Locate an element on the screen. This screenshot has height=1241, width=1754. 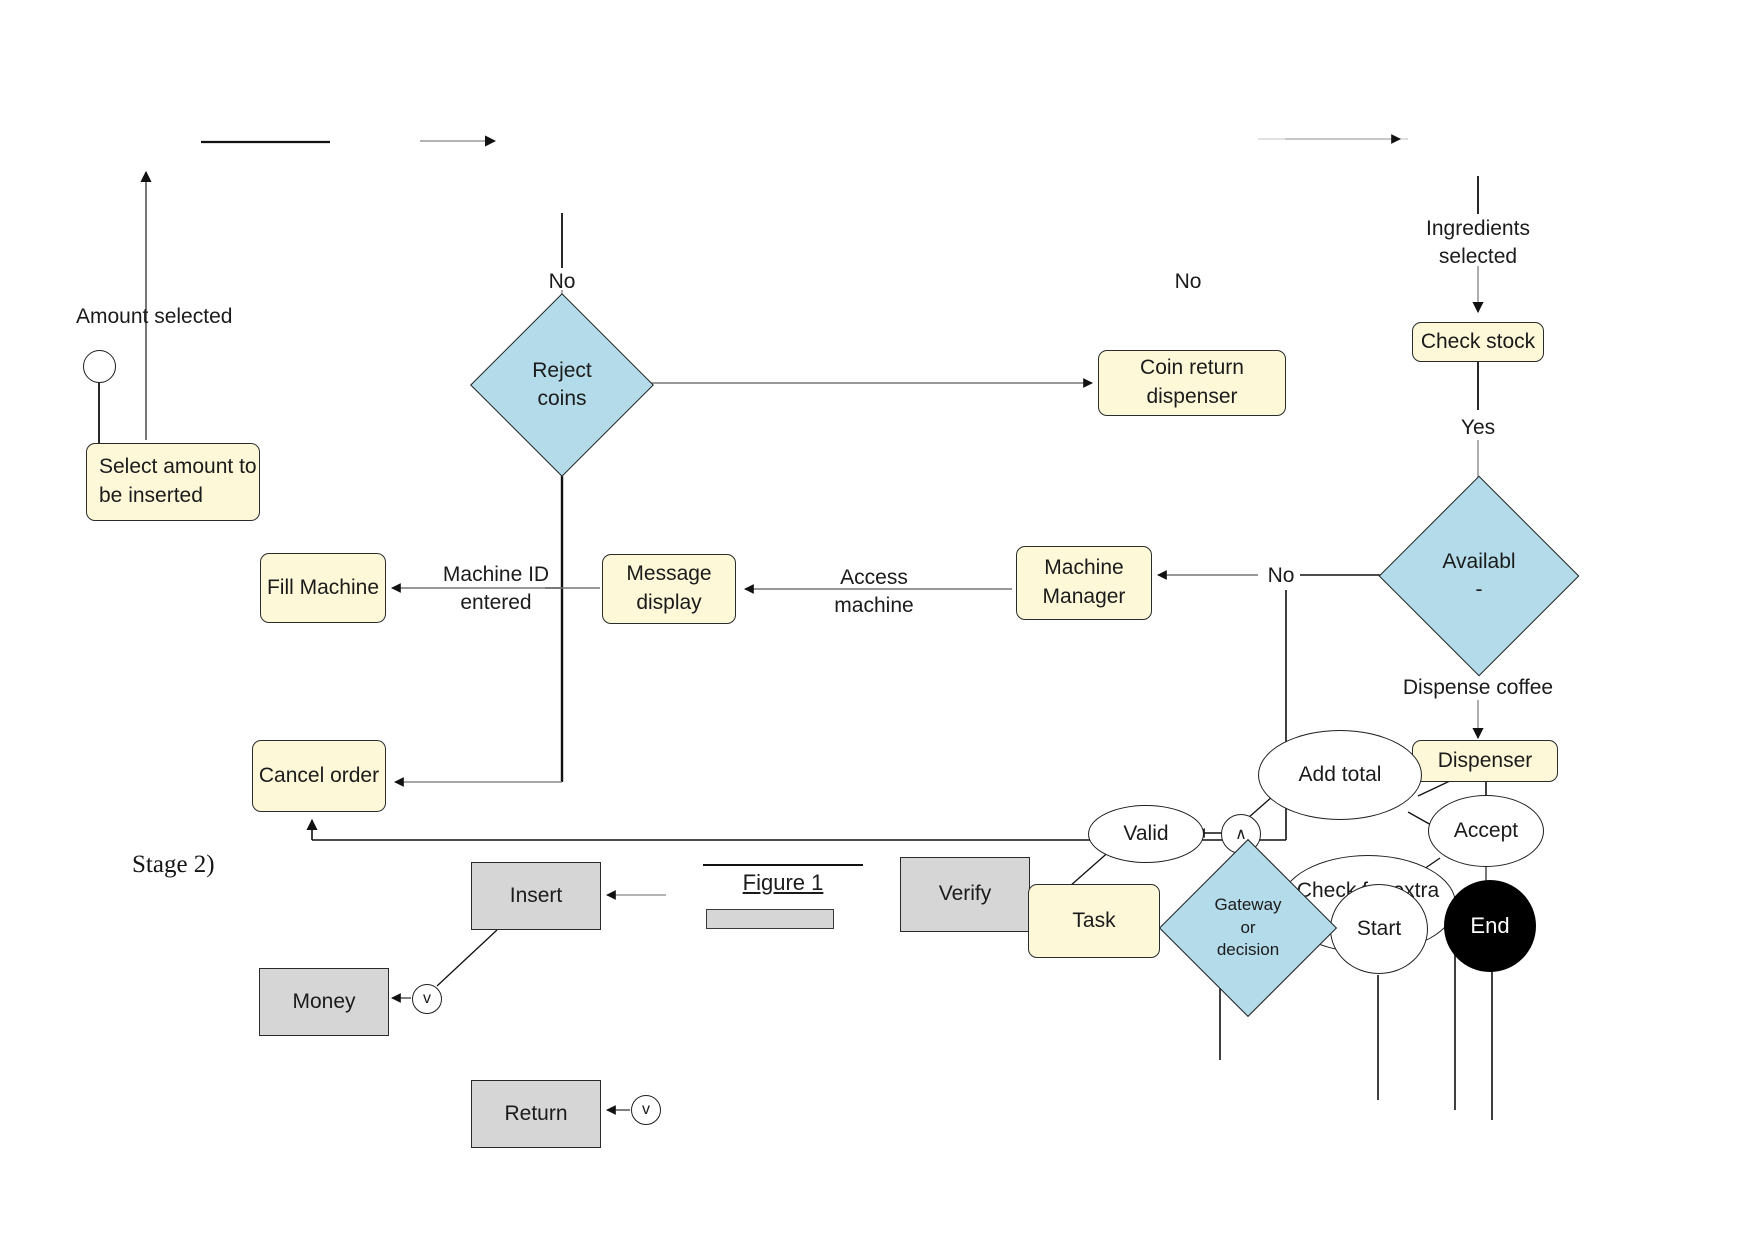
activity-cancel-order: Cancel order is located at coordinates (319, 776).